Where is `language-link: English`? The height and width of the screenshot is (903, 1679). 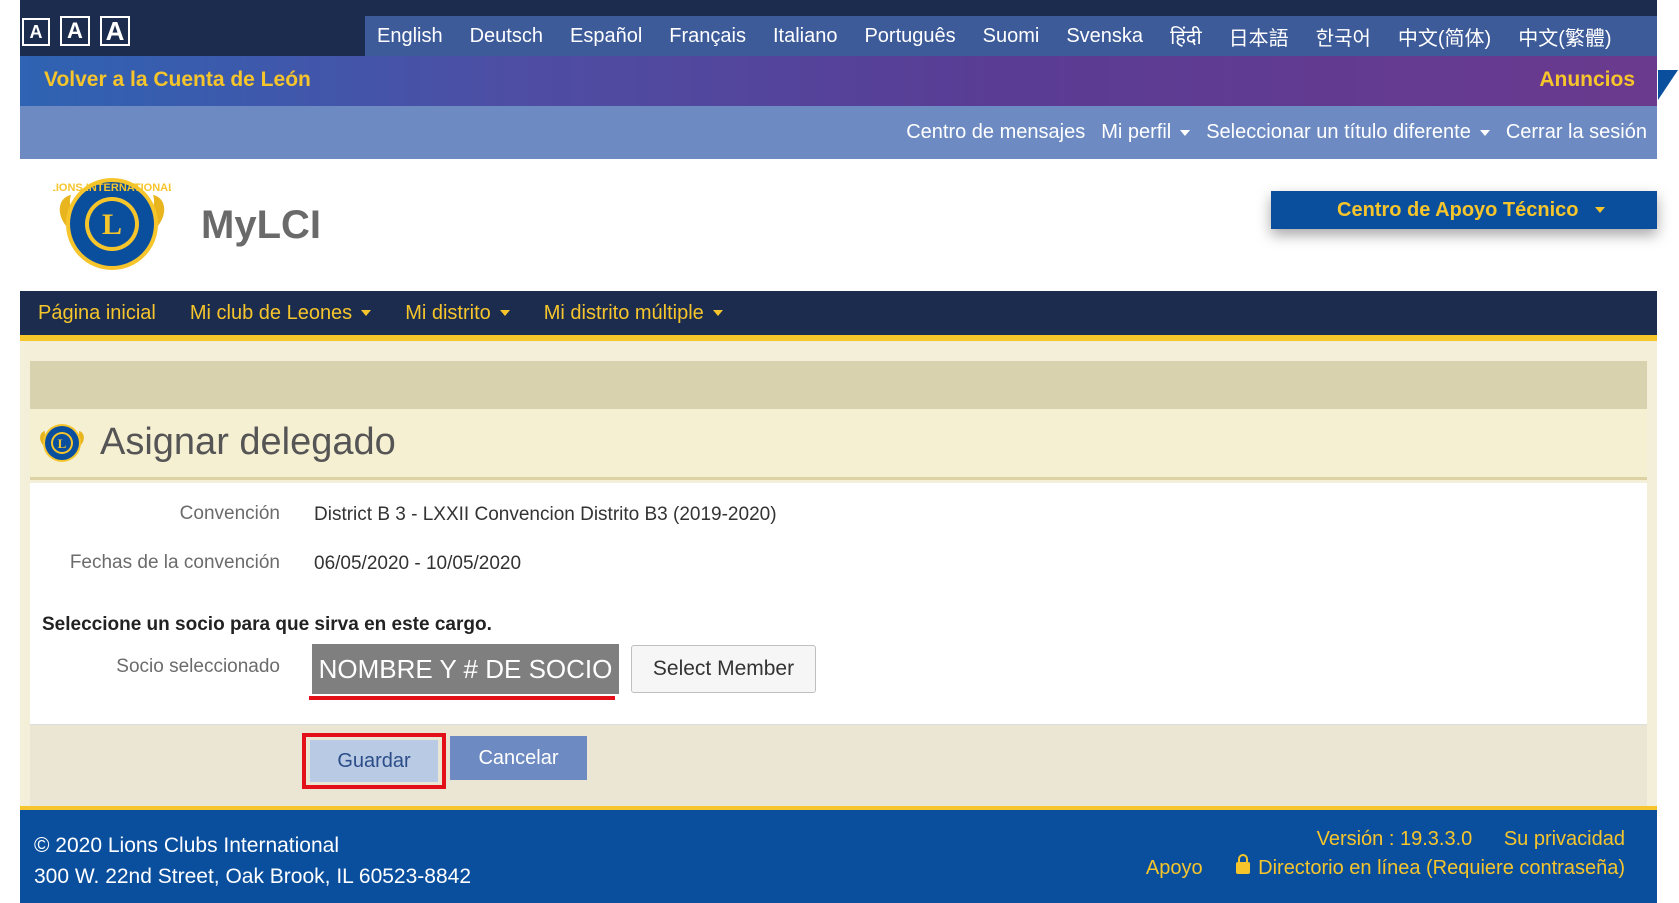 language-link: English is located at coordinates (410, 36).